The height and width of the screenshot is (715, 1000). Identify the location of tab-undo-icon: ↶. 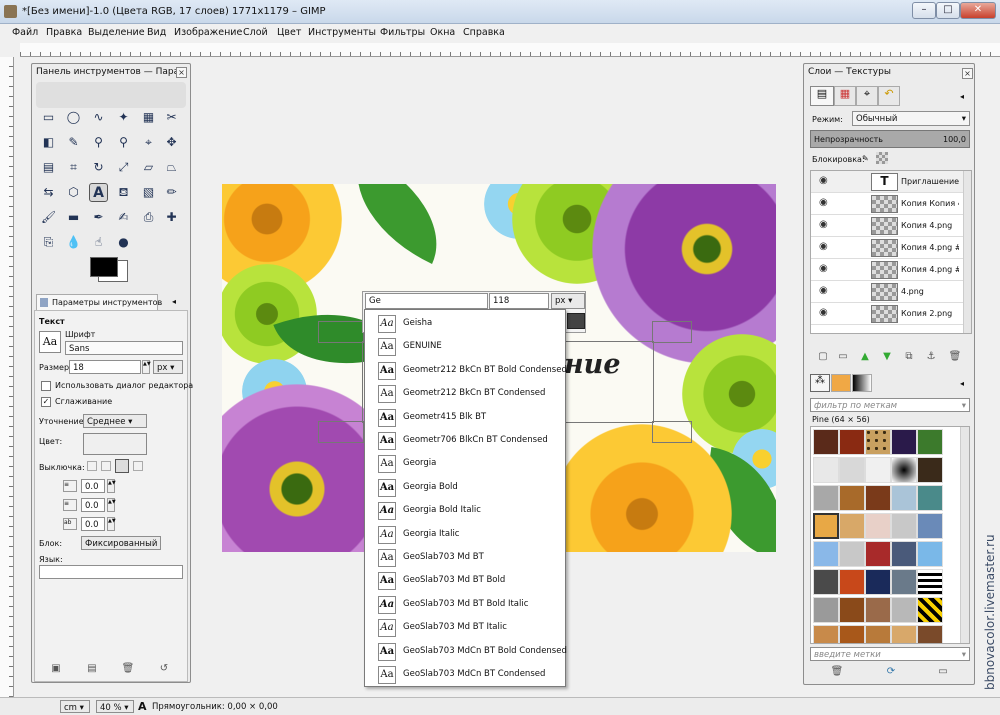
(889, 96).